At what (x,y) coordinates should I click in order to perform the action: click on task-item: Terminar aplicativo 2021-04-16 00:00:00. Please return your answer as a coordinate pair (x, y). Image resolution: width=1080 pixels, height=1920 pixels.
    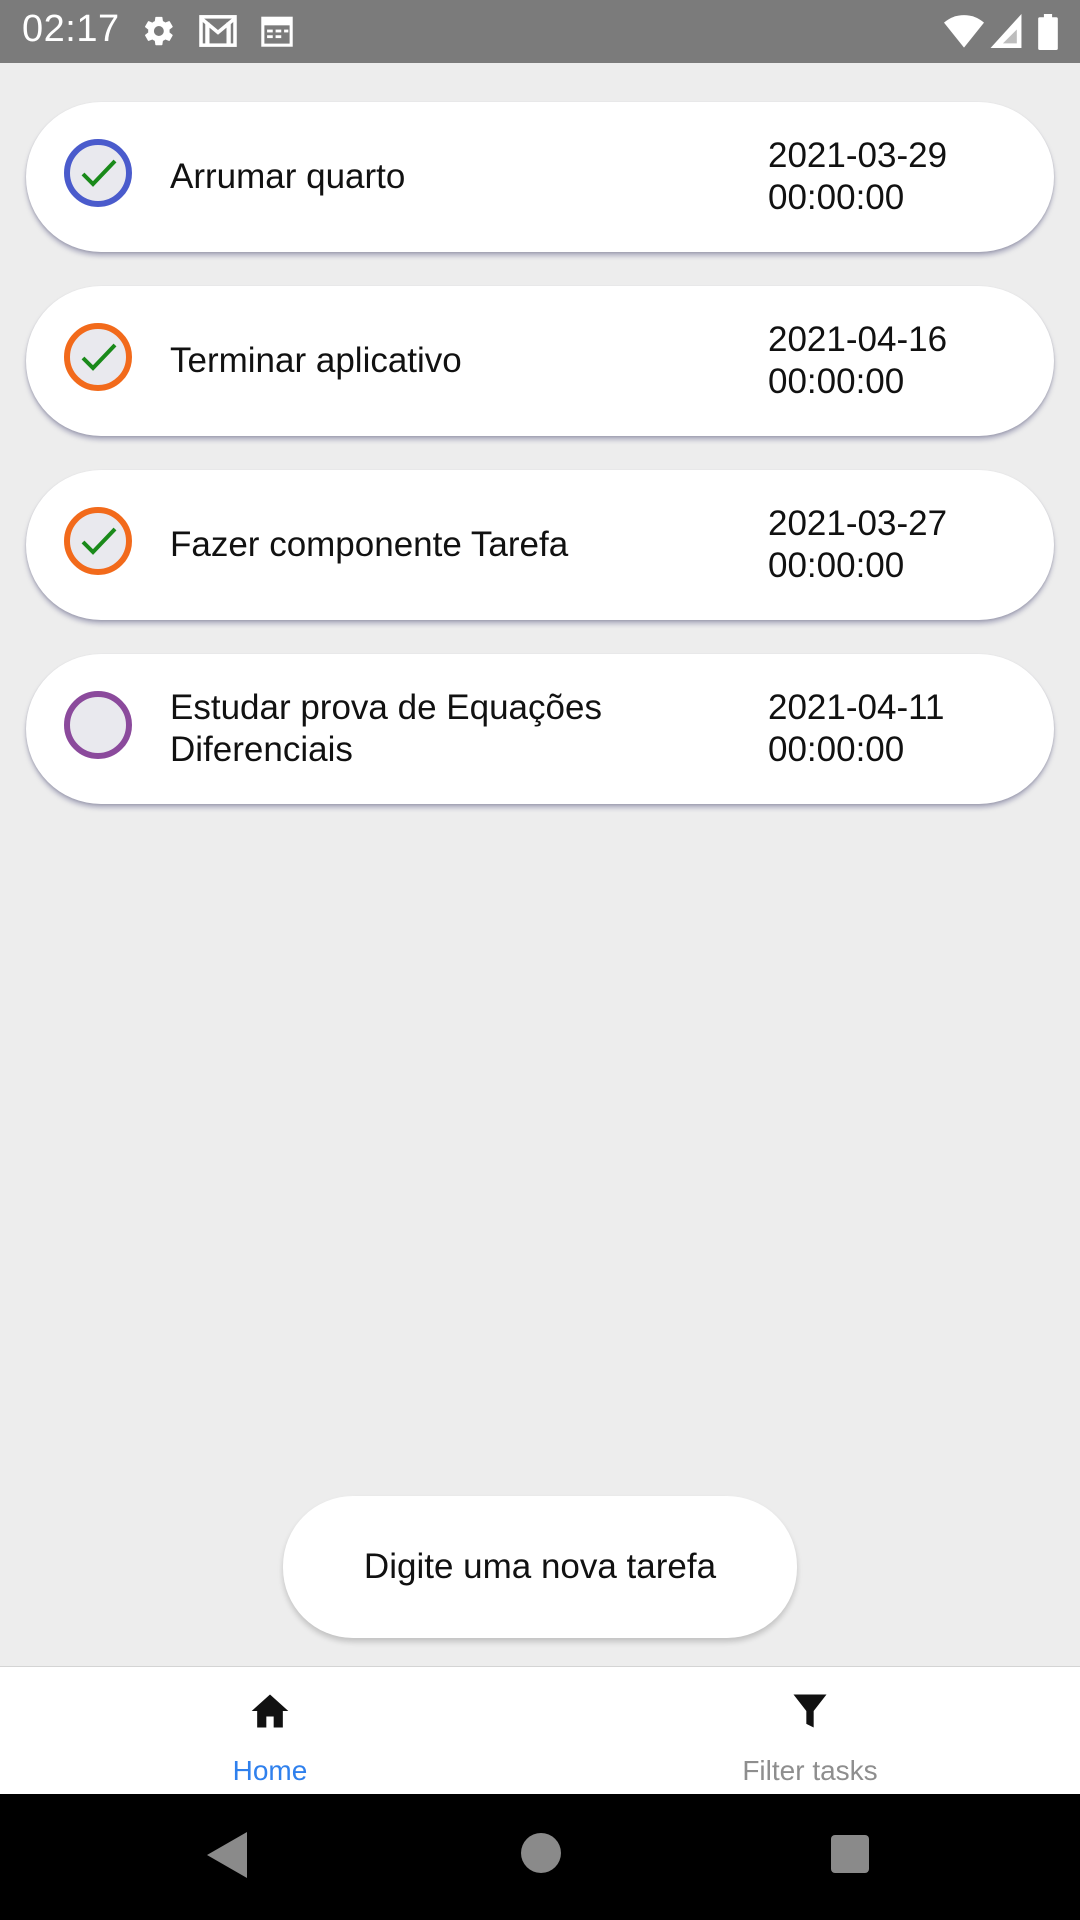
    Looking at the image, I should click on (540, 361).